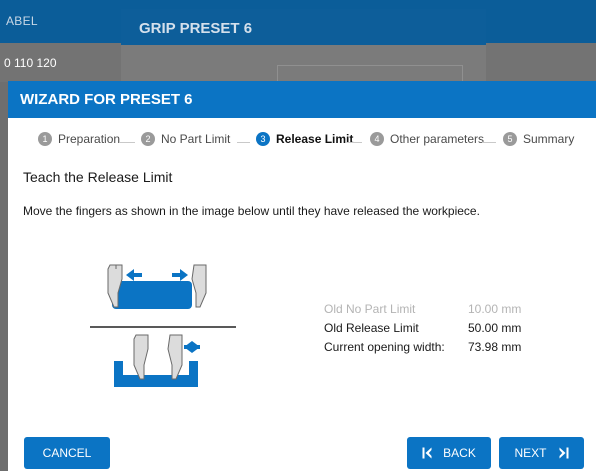 This screenshot has width=596, height=471. What do you see at coordinates (510, 139) in the screenshot?
I see `step-number-badge: 5` at bounding box center [510, 139].